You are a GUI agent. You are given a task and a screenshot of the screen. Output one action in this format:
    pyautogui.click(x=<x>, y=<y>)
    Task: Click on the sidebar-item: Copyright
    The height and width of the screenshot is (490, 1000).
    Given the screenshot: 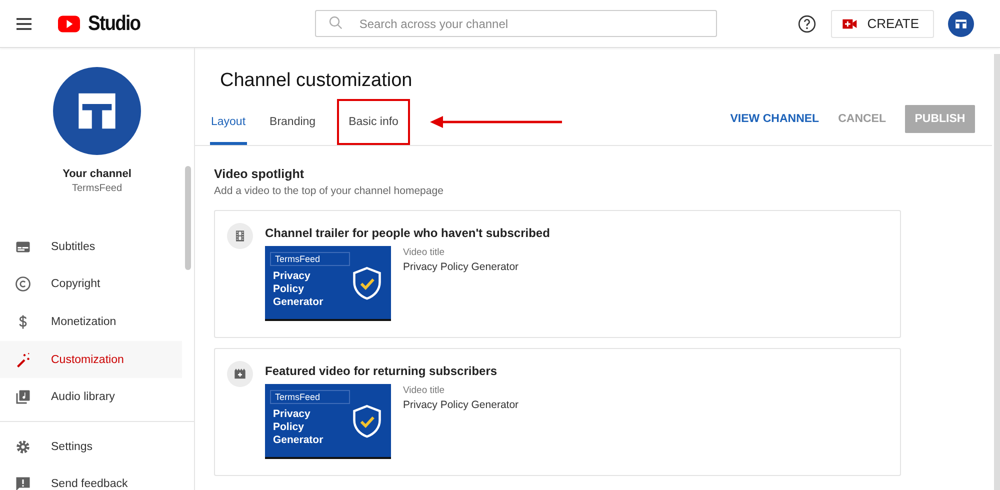 What is the action you would take?
    pyautogui.click(x=91, y=285)
    